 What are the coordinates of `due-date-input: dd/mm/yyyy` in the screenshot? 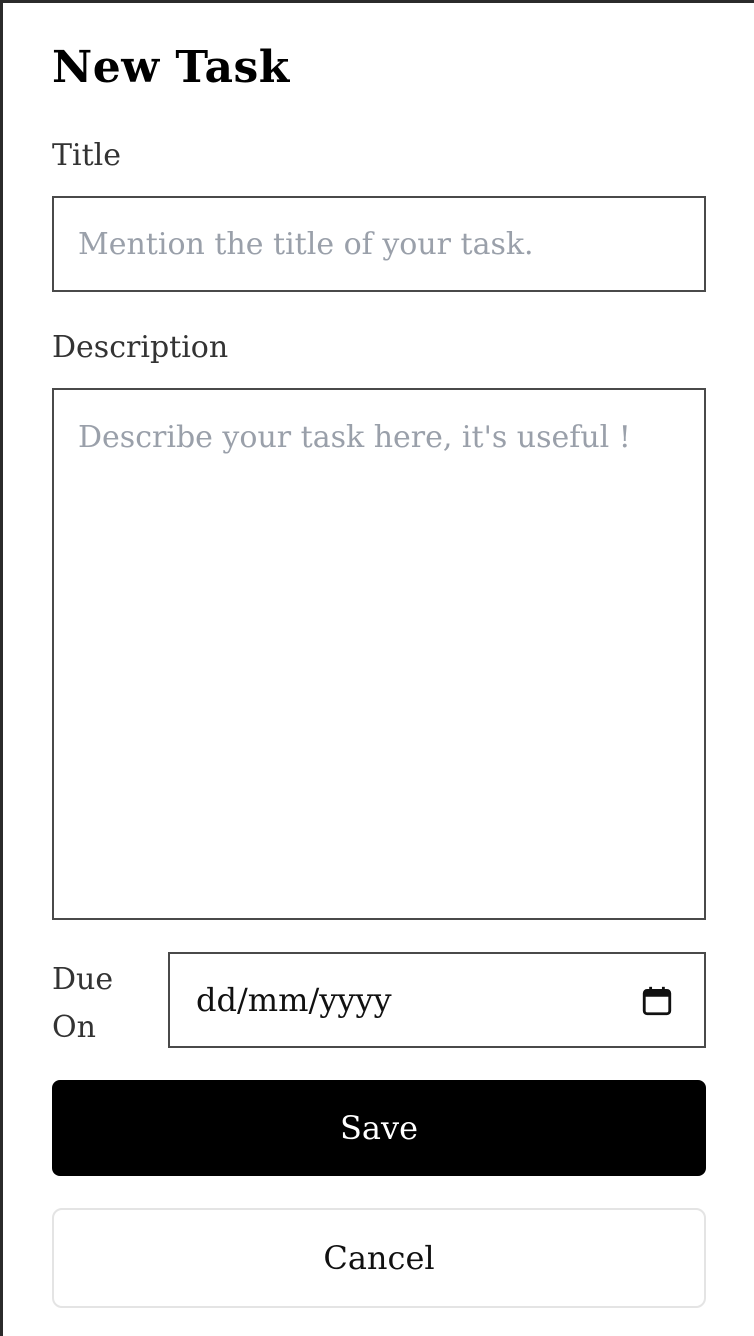 It's located at (437, 1000).